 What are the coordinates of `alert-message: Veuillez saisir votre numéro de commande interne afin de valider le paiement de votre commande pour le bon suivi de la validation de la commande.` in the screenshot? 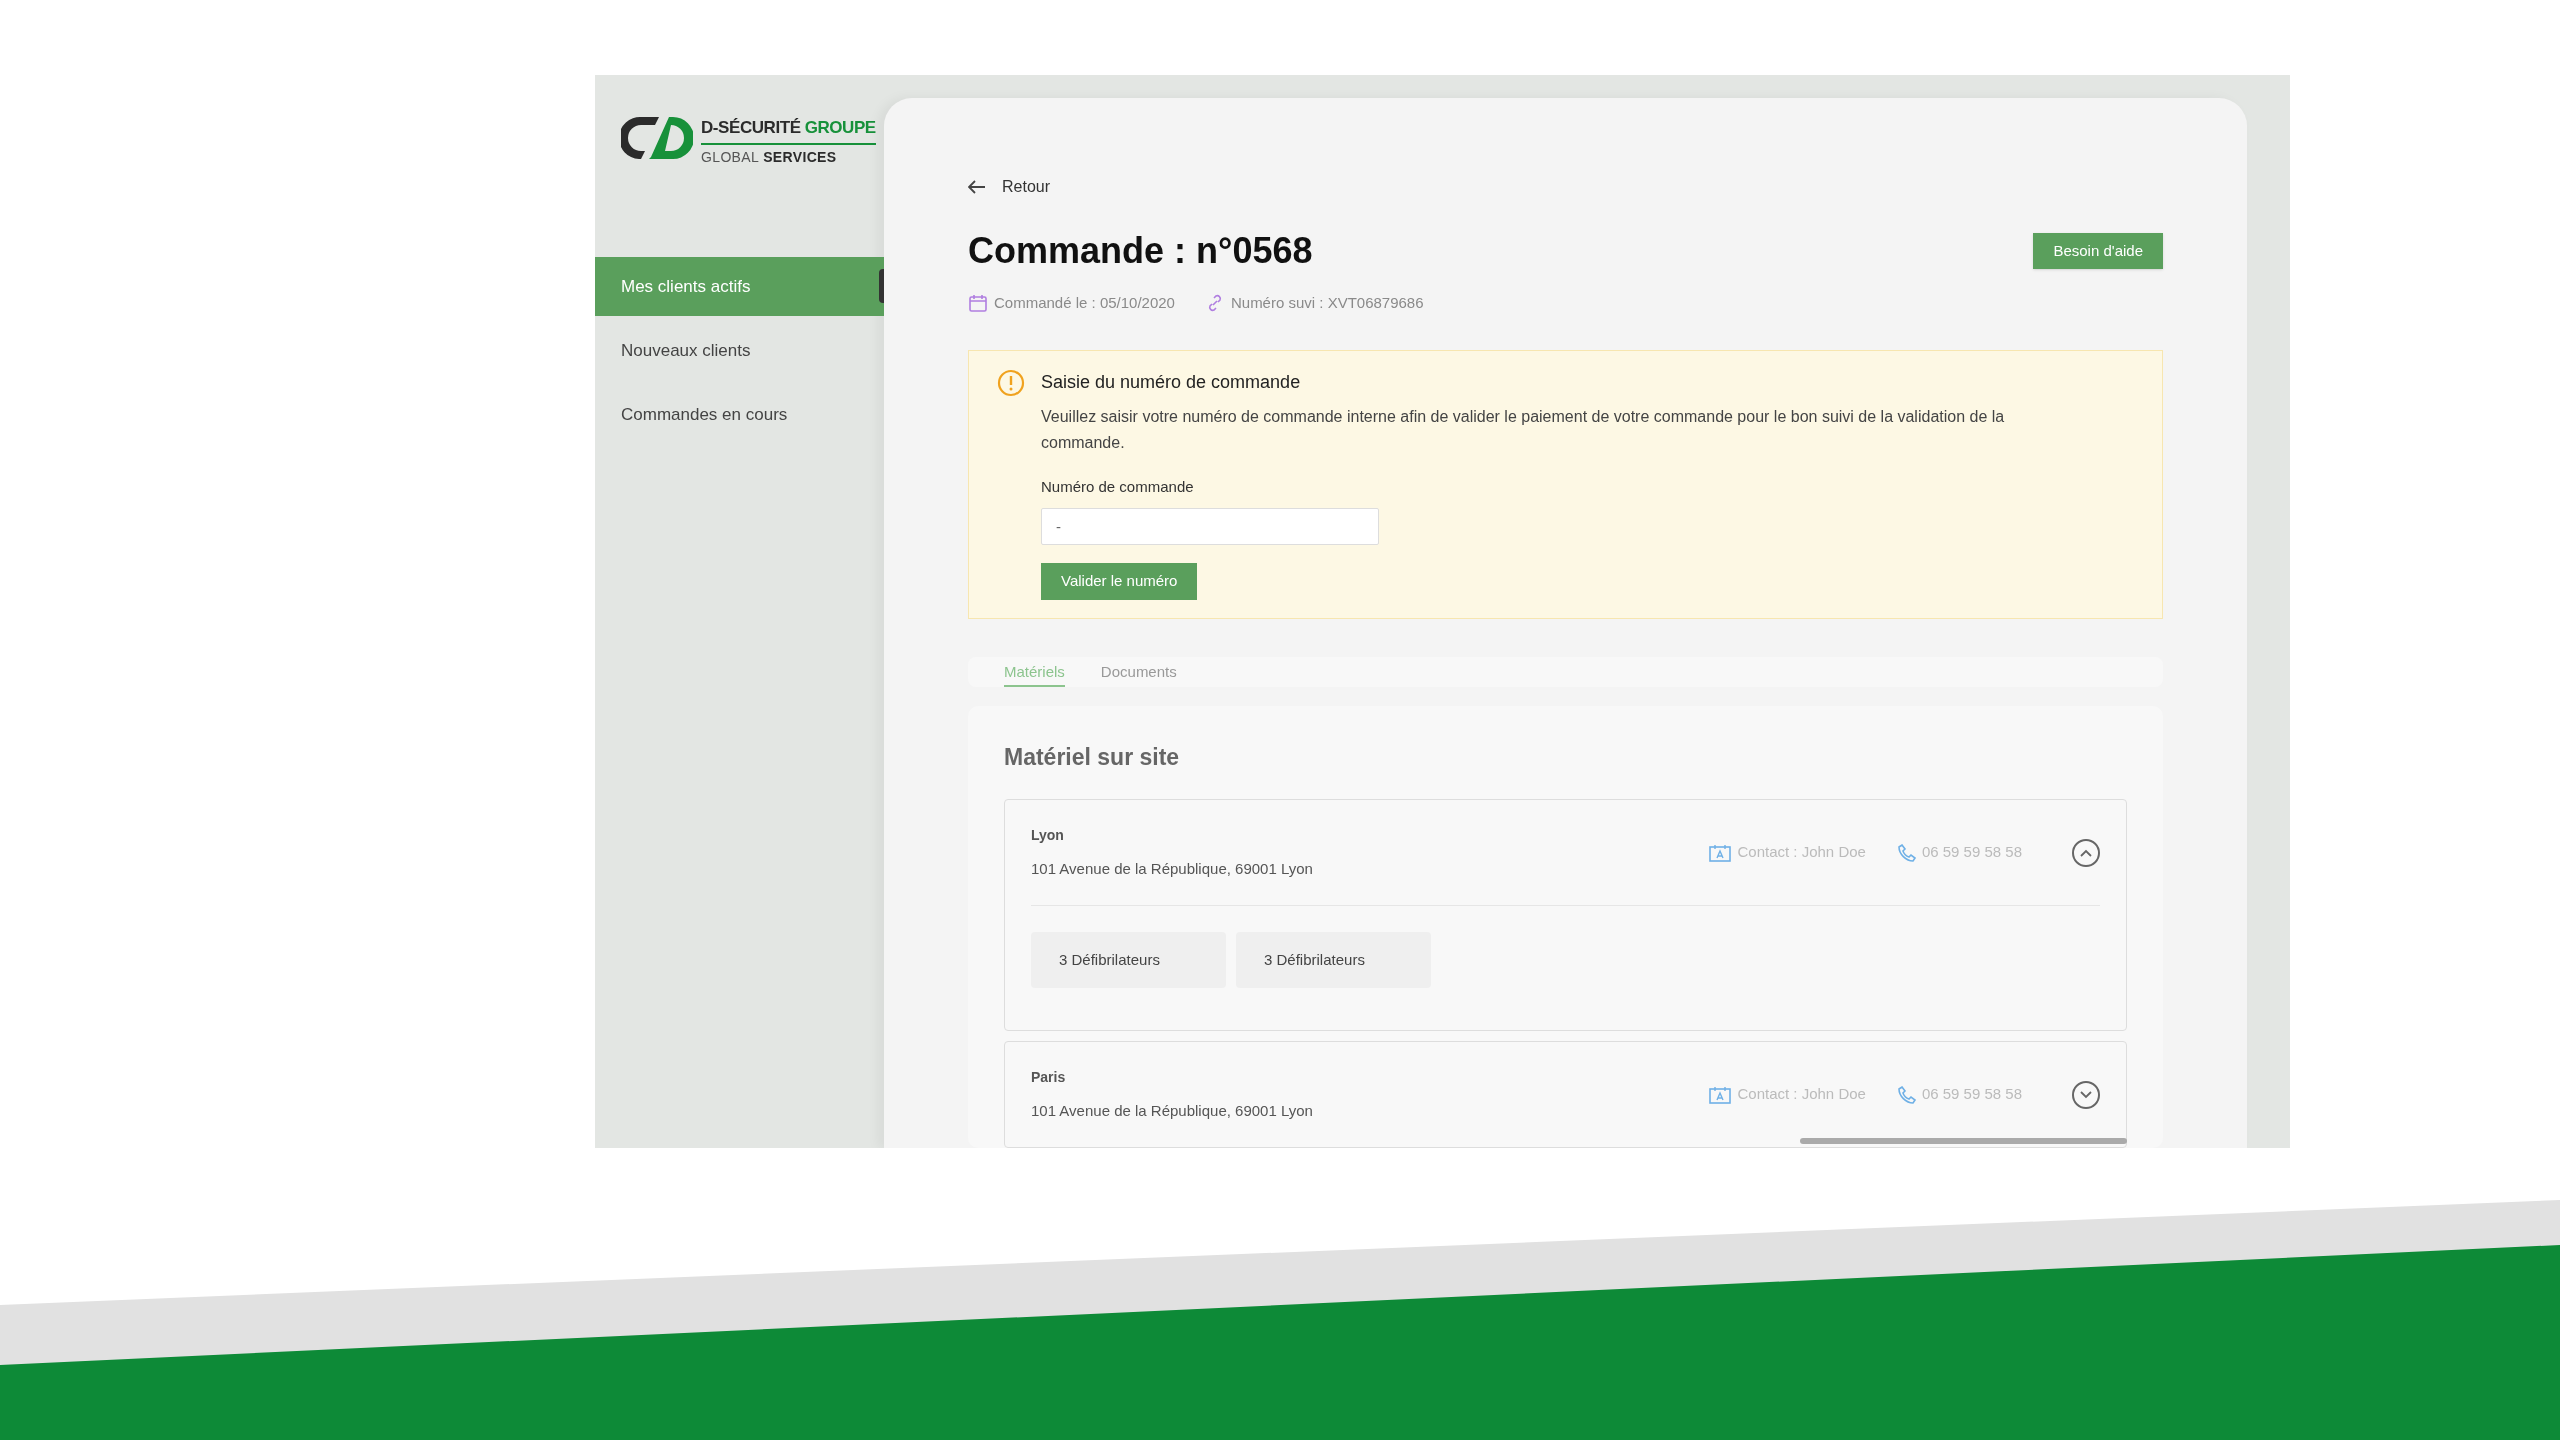 It's located at (1523, 429).